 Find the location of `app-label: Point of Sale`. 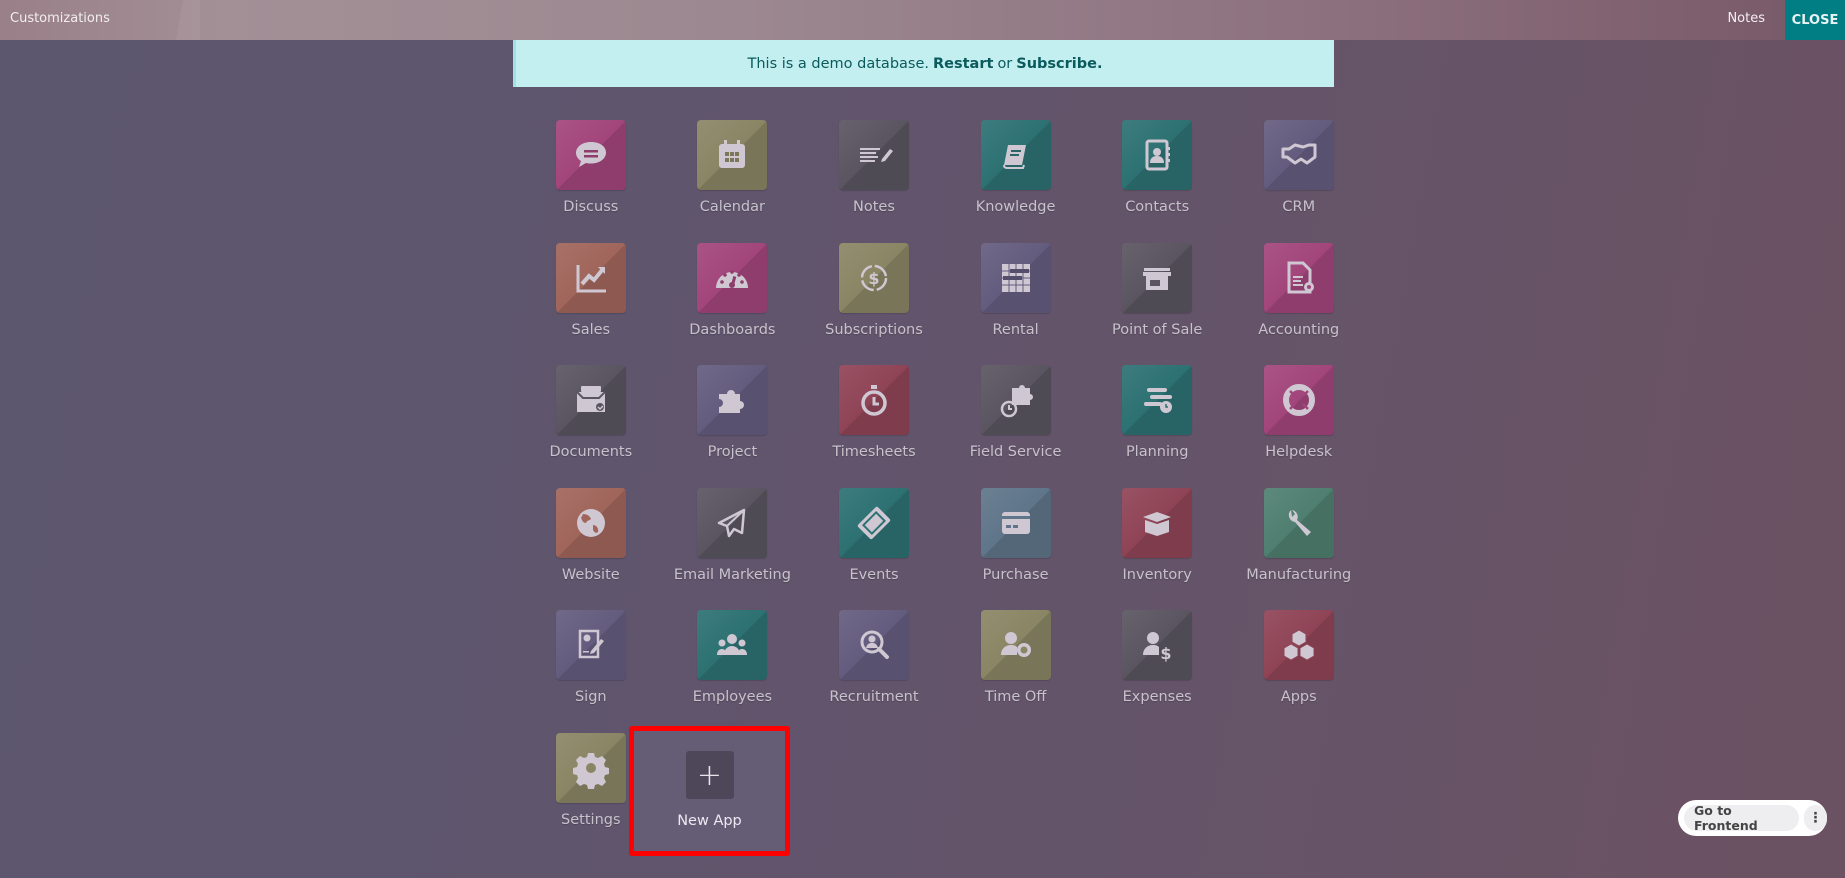

app-label: Point of Sale is located at coordinates (1157, 329).